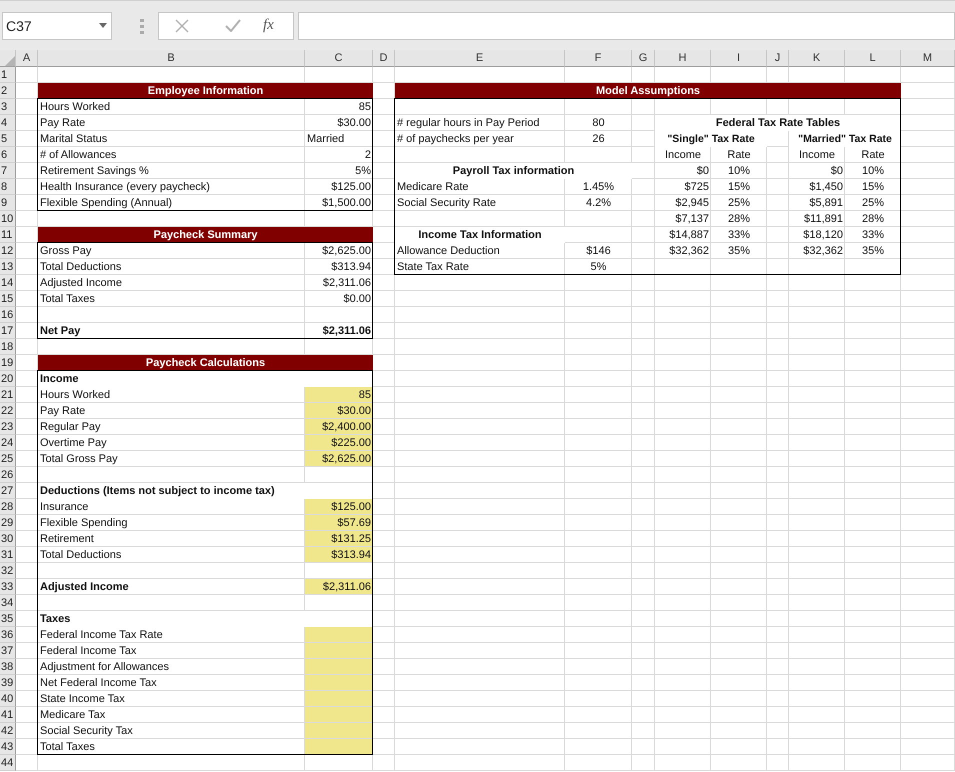 Image resolution: width=955 pixels, height=772 pixels. What do you see at coordinates (8, 619) in the screenshot?
I see `row-header: 35` at bounding box center [8, 619].